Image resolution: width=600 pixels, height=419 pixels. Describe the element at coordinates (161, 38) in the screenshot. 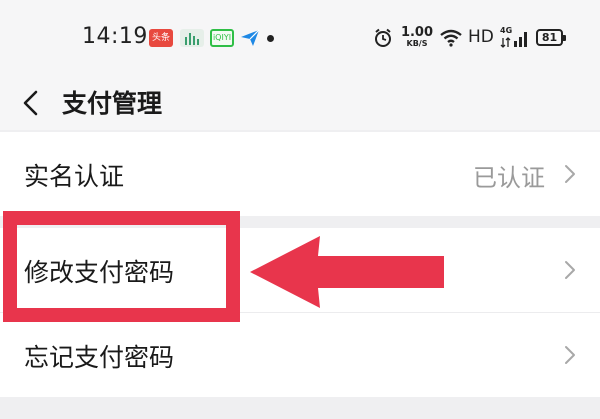

I see `toutiao-icon: 头条` at that location.